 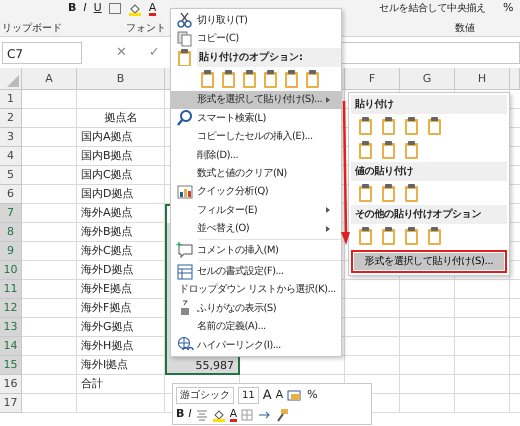 What do you see at coordinates (107, 250) in the screenshot?
I see `table-cell: 海外C拠点` at bounding box center [107, 250].